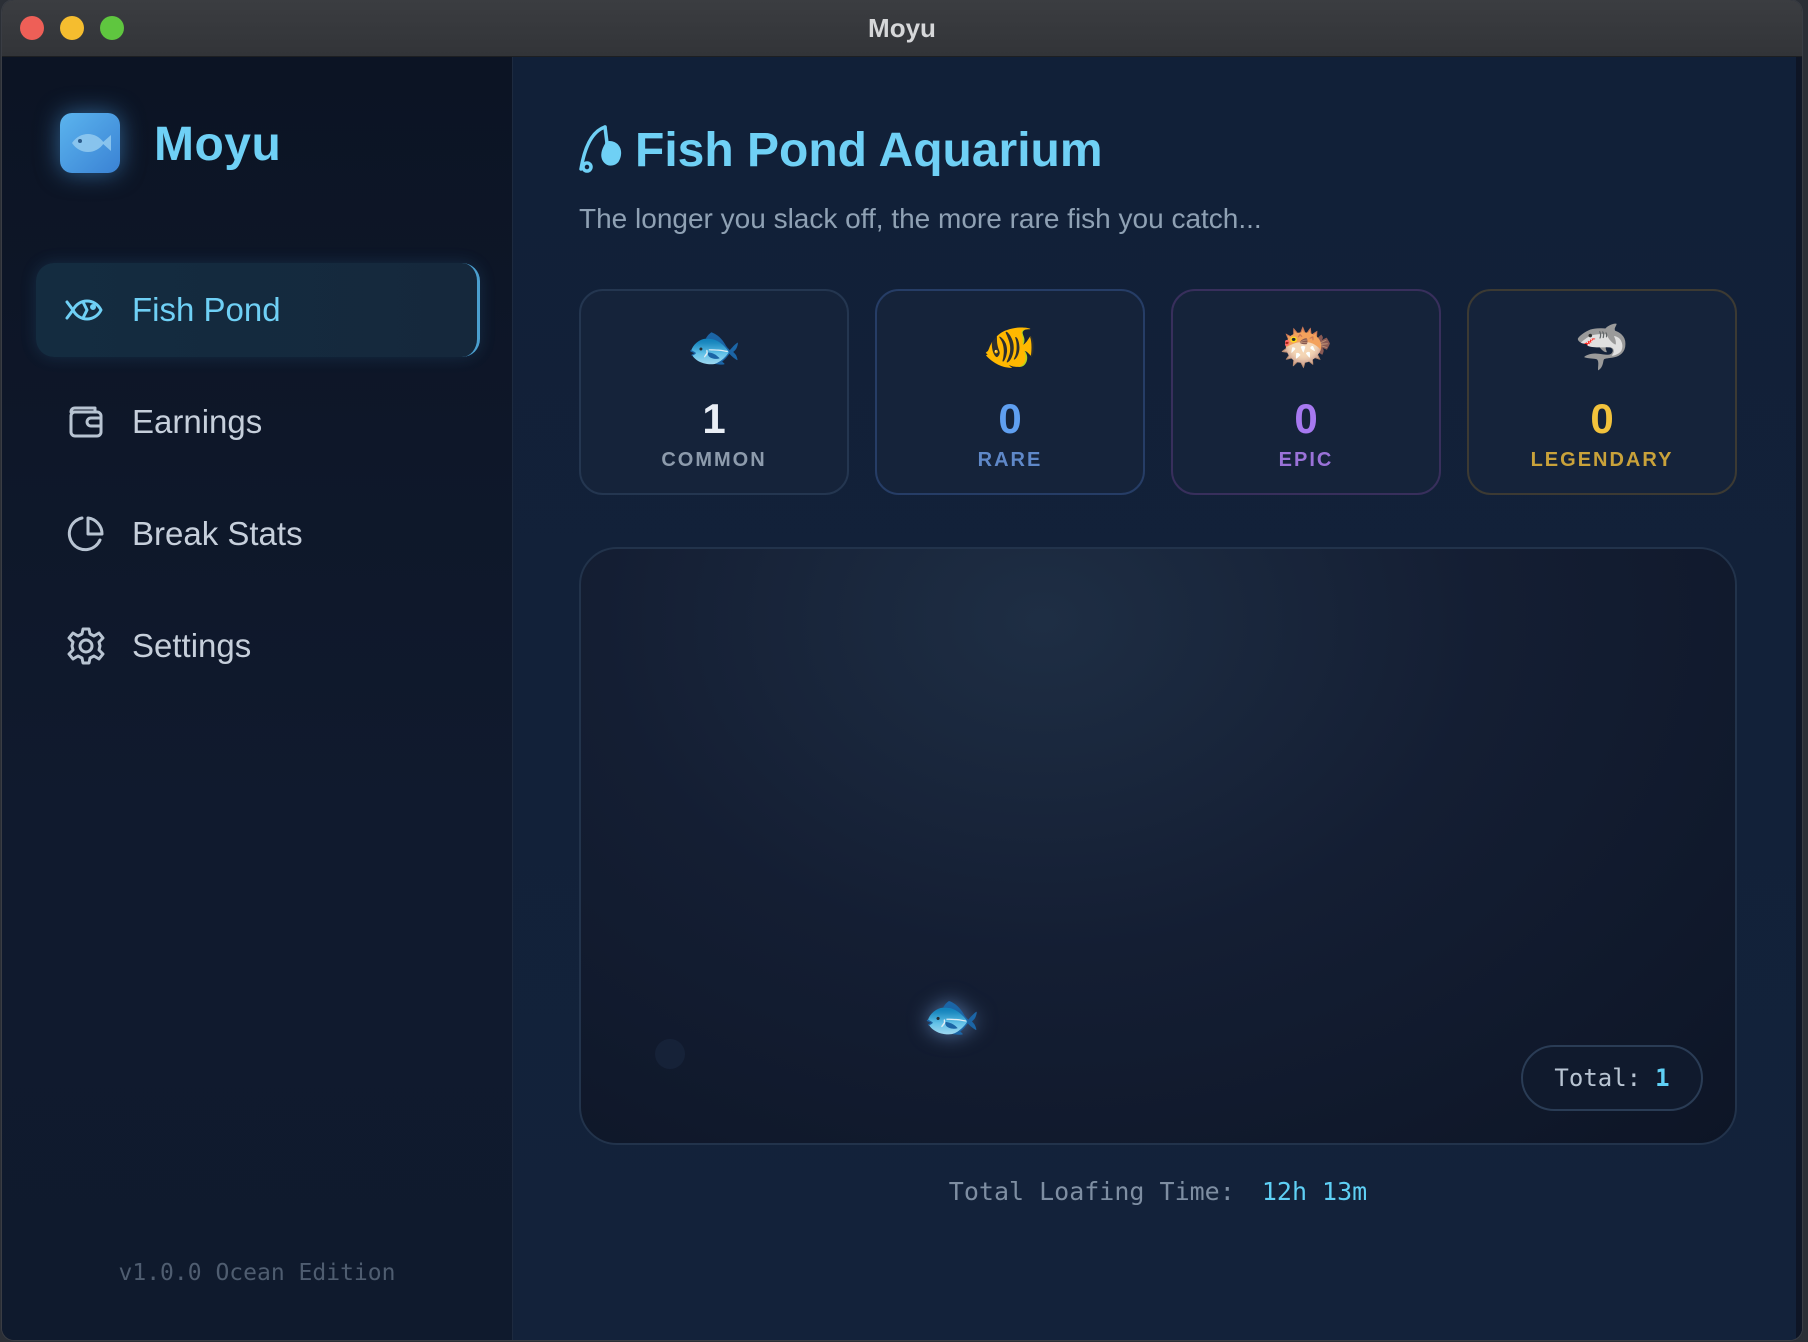 This screenshot has width=1808, height=1342. I want to click on fishing-rod-icon, so click(601, 150).